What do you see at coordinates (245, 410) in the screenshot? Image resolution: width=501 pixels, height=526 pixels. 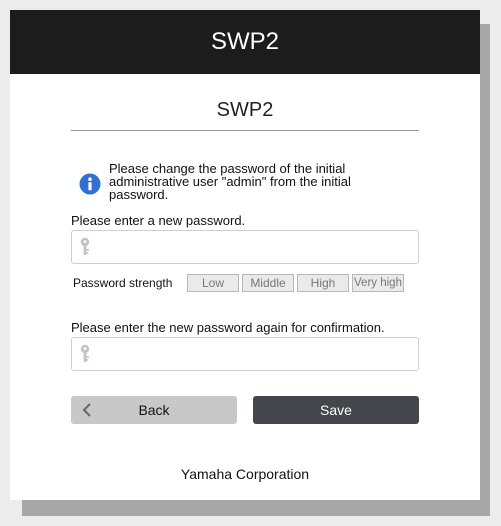 I see `action-buttons: Back Save` at bounding box center [245, 410].